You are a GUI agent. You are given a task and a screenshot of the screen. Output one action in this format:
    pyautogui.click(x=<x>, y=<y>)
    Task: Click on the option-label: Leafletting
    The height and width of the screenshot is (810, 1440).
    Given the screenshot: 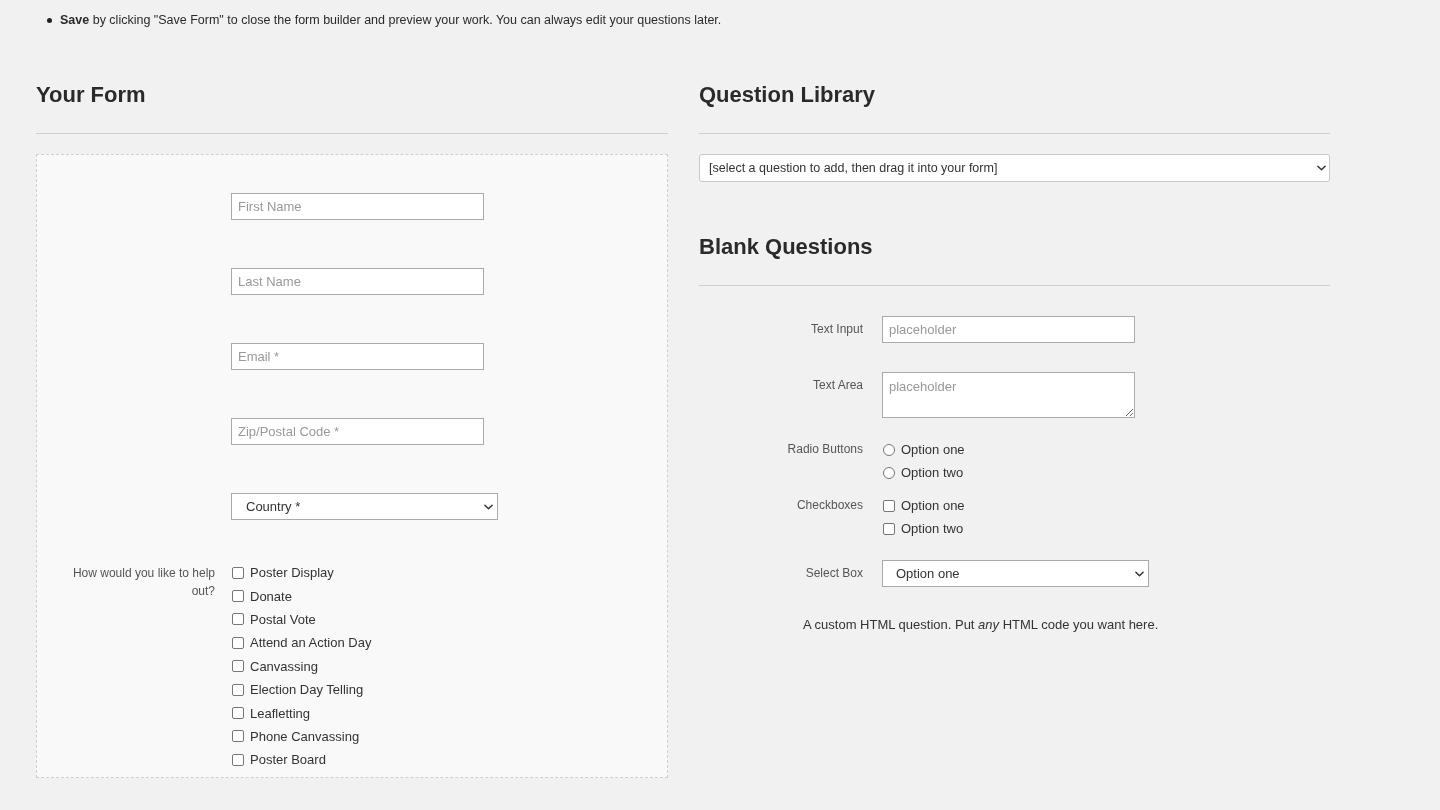 What is the action you would take?
    pyautogui.click(x=280, y=713)
    